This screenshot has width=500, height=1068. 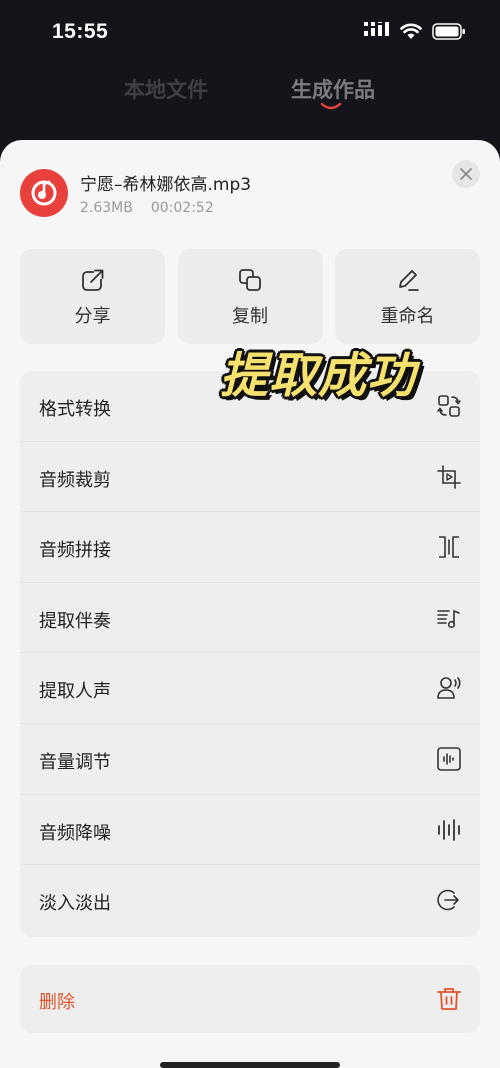 I want to click on menu-item-label: 音量调节, so click(x=75, y=762).